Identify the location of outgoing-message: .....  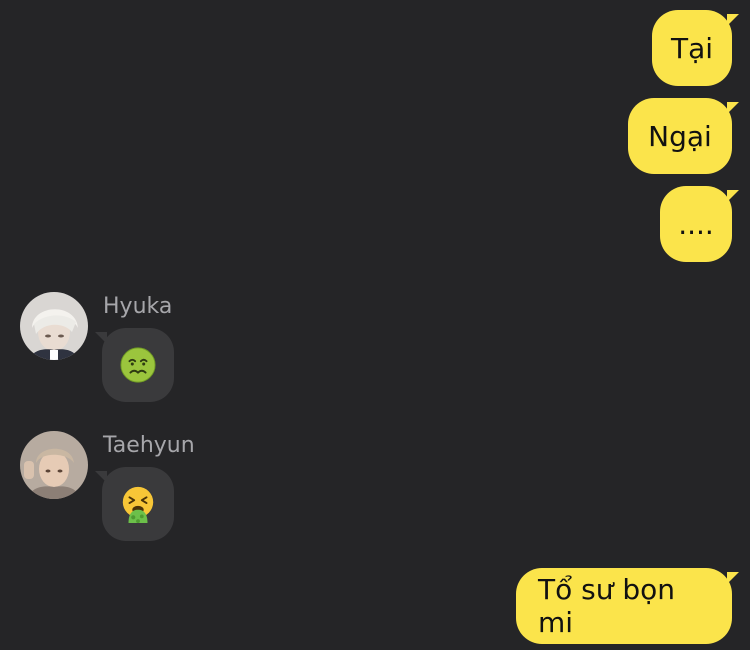
(699, 224).